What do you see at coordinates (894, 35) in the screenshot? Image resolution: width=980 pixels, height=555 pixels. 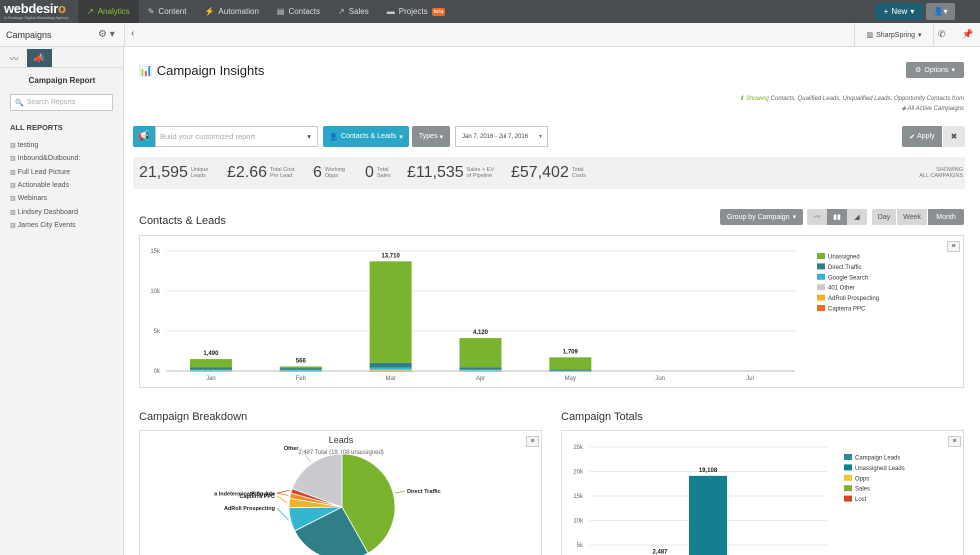 I see `account-switcher: ▥ SharpSpring ▾` at bounding box center [894, 35].